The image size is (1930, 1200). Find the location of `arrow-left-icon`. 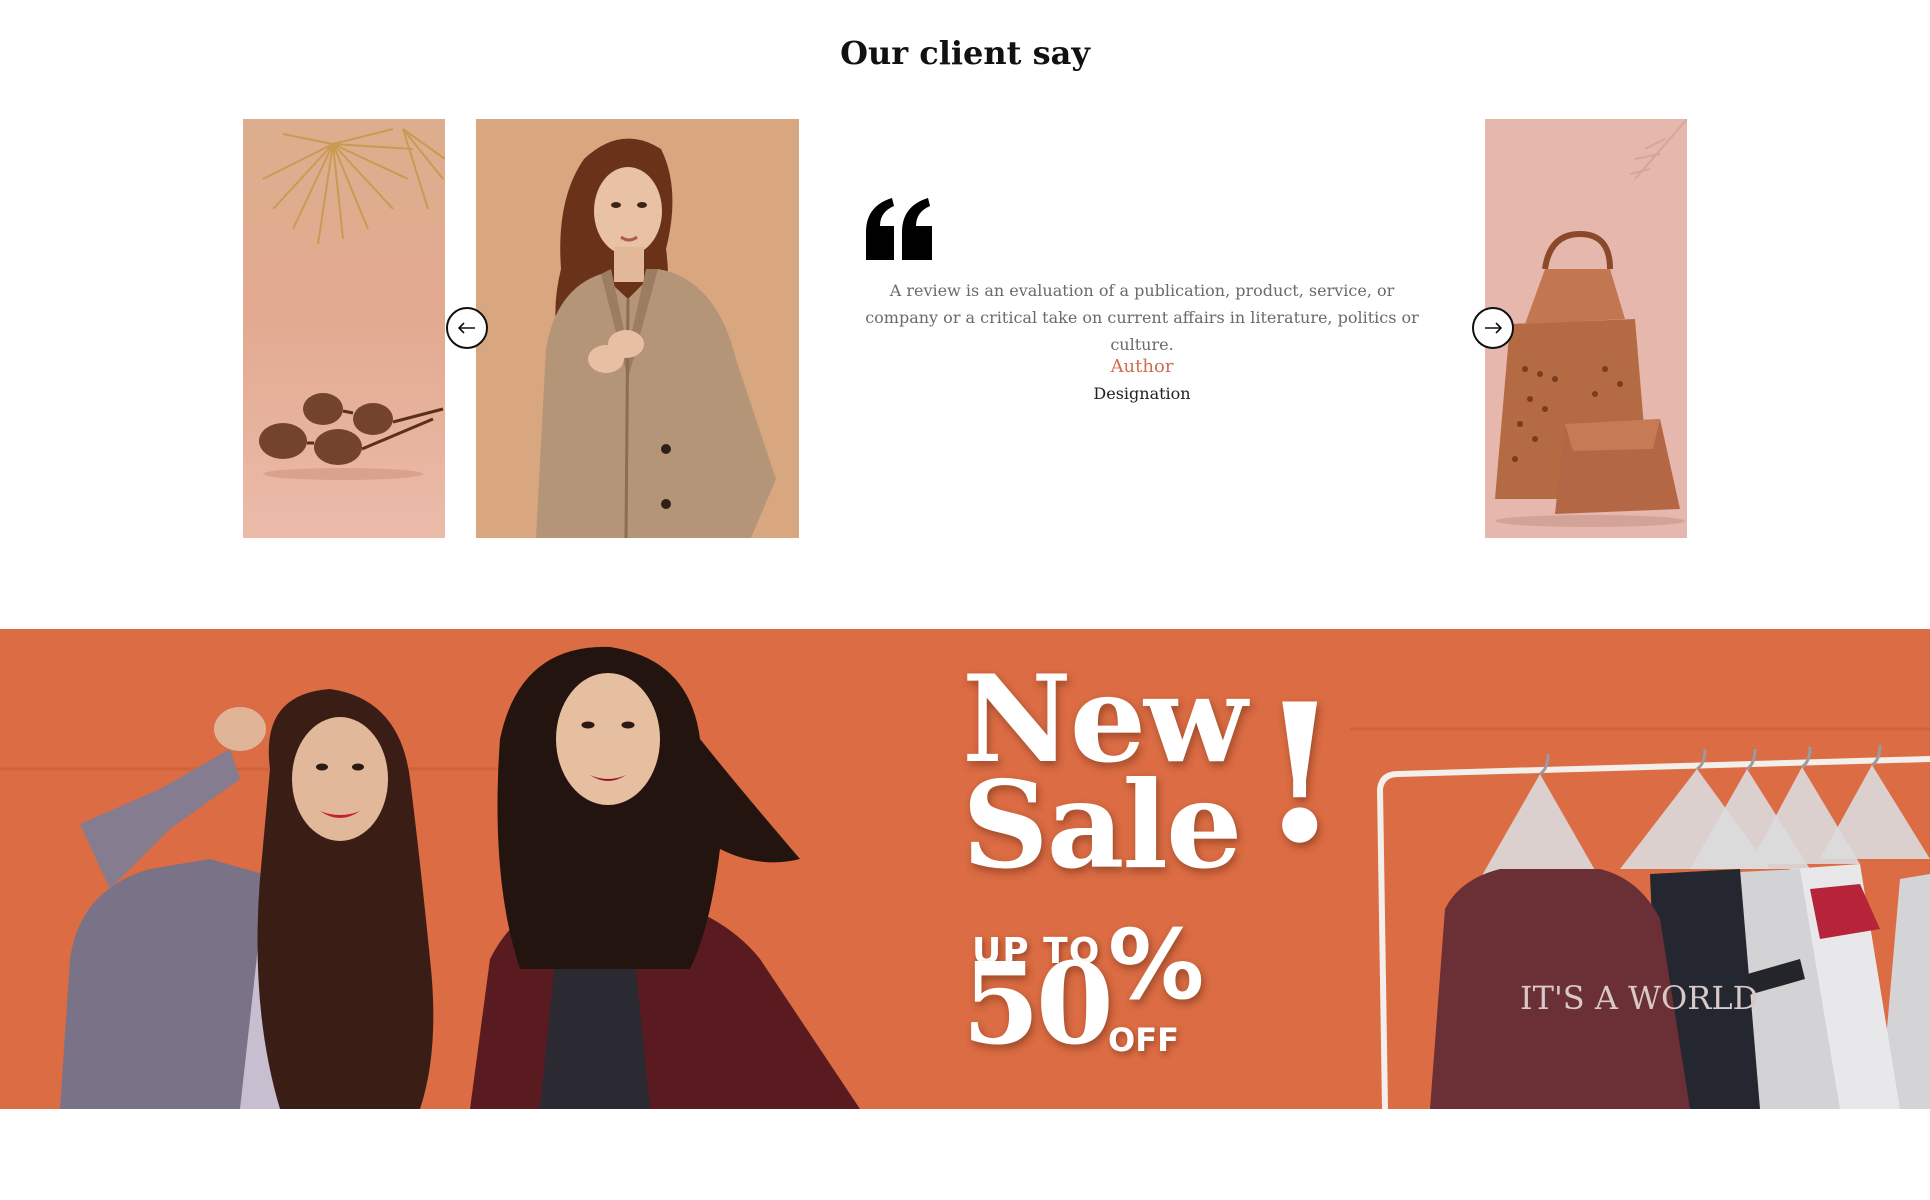

arrow-left-icon is located at coordinates (466, 328).